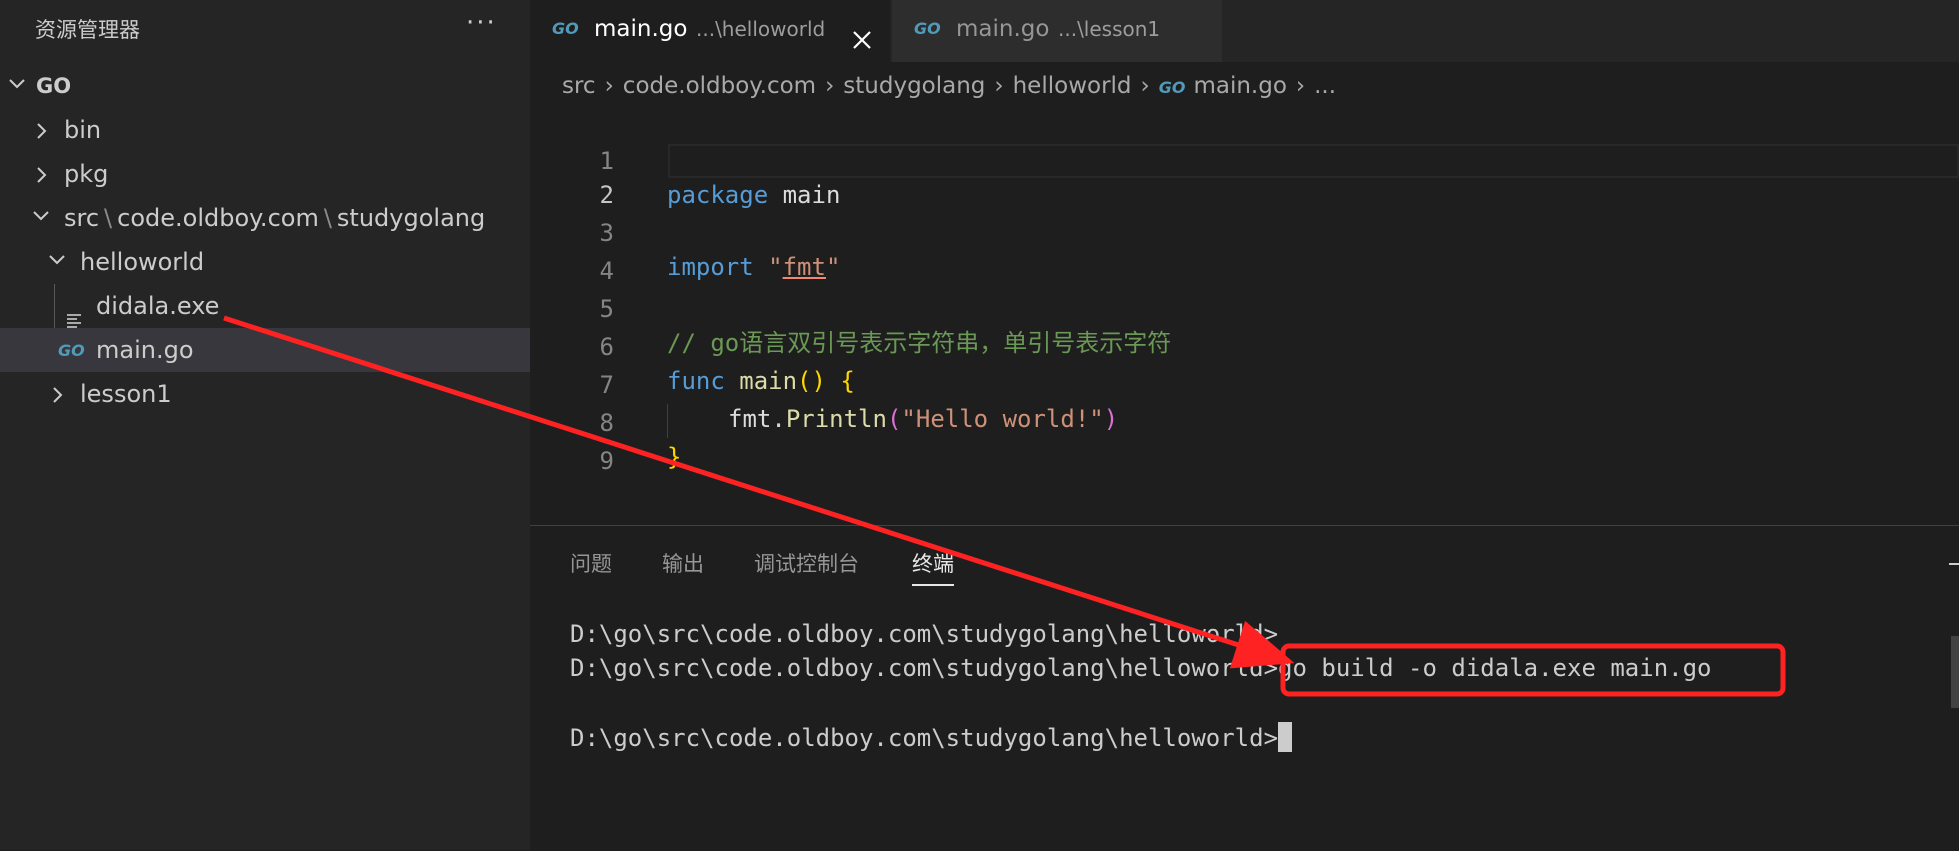 Image resolution: width=1959 pixels, height=851 pixels. Describe the element at coordinates (411, 218) in the screenshot. I see `path-segment: studygolang` at that location.